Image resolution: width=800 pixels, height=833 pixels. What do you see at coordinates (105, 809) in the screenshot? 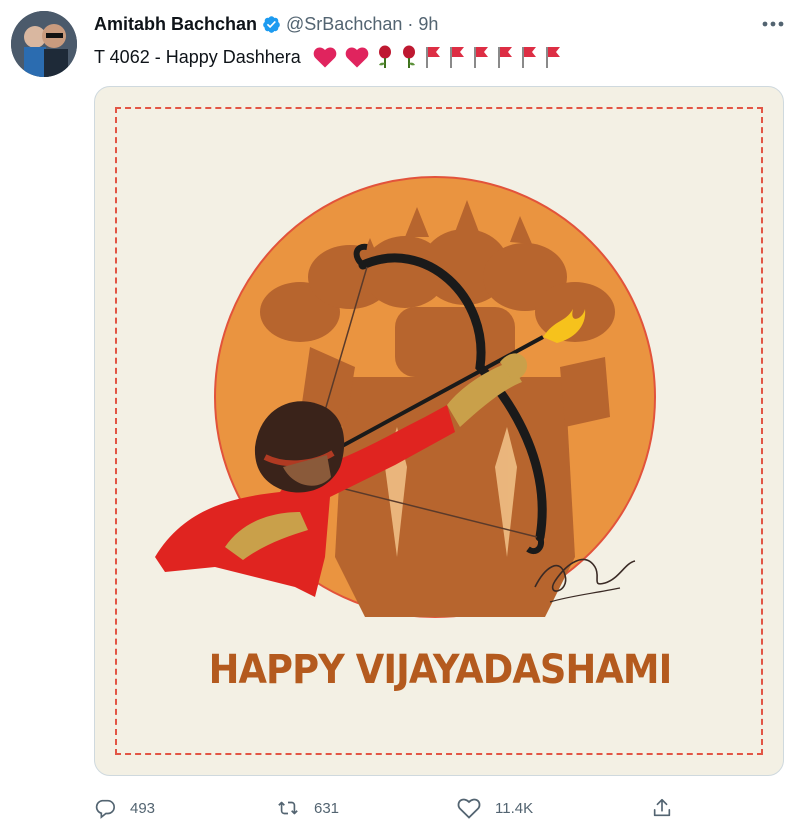
I see `reply-icon` at bounding box center [105, 809].